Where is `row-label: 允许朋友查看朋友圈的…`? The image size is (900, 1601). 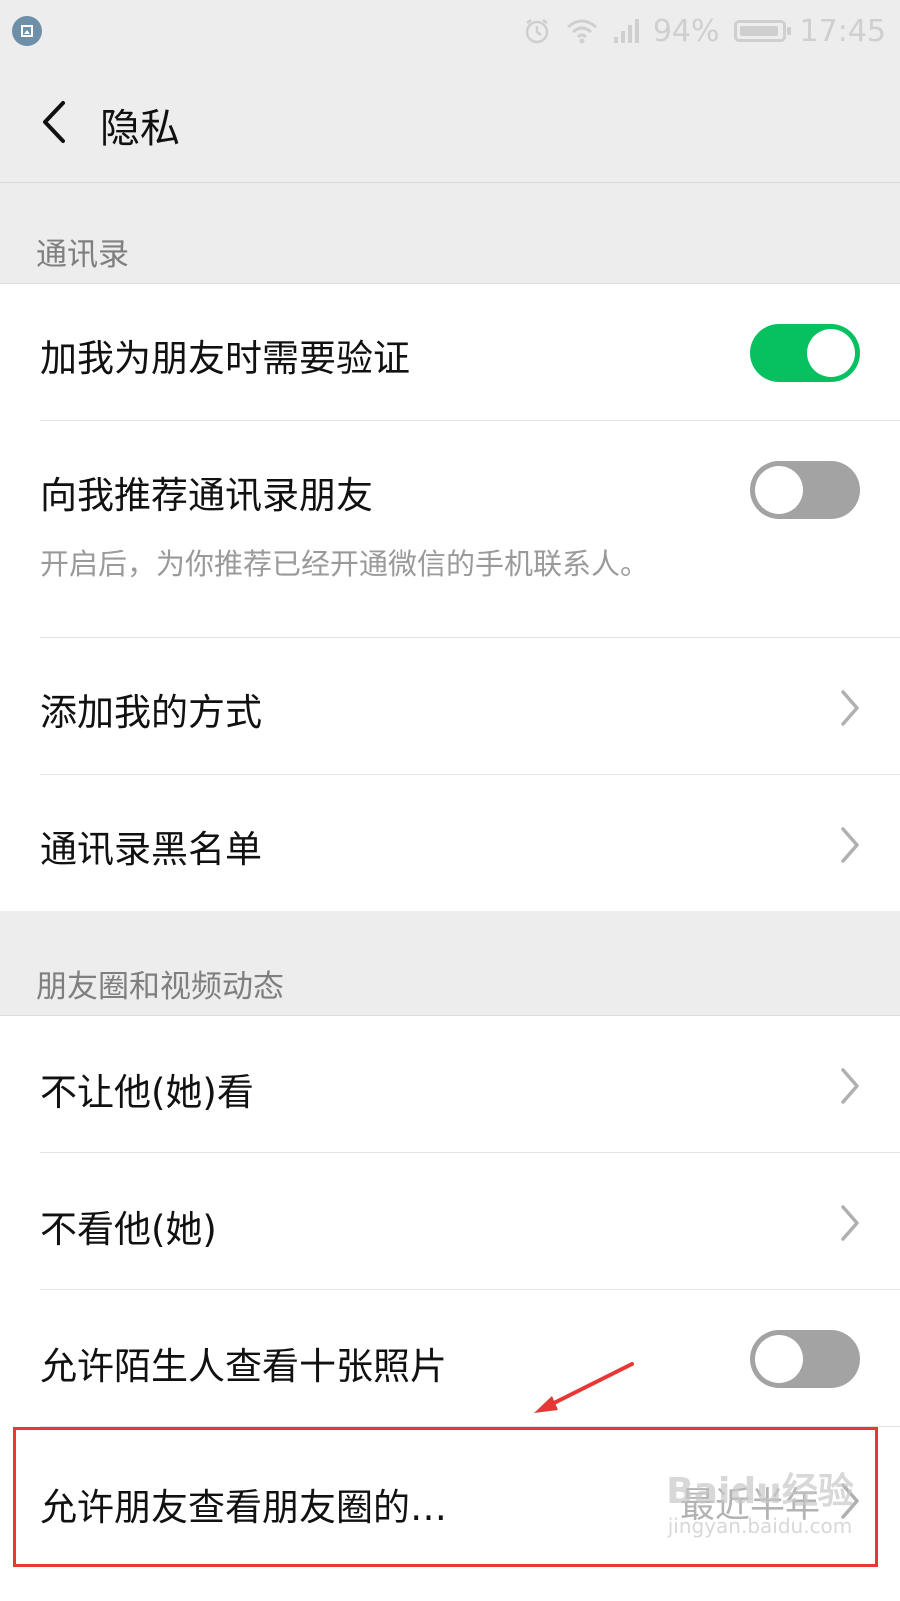
row-label: 允许朋友查看朋友圈的… is located at coordinates (243, 1507).